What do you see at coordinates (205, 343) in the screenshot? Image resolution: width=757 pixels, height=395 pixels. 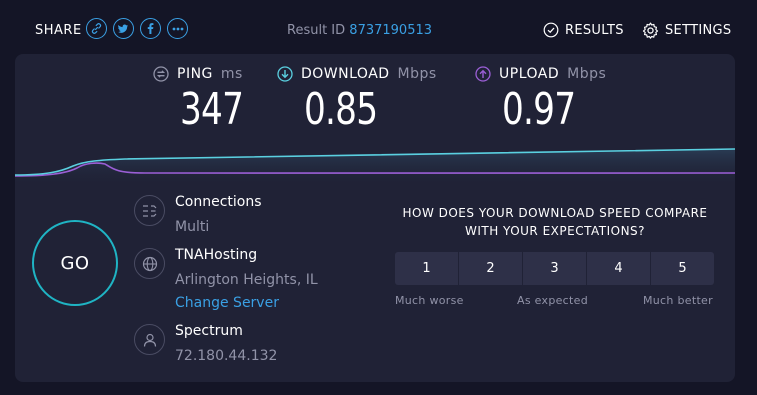 I see `isp-info: Spectrum 72.180.44.132` at bounding box center [205, 343].